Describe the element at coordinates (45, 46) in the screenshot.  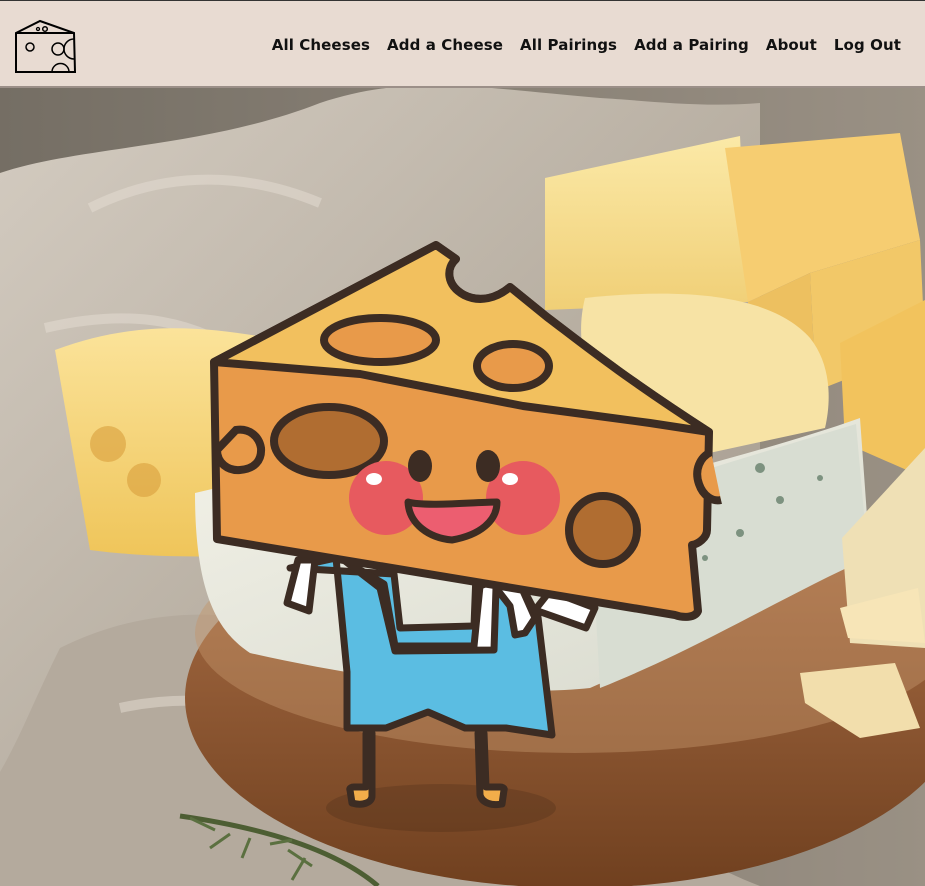
I see `cheese-logo-icon` at that location.